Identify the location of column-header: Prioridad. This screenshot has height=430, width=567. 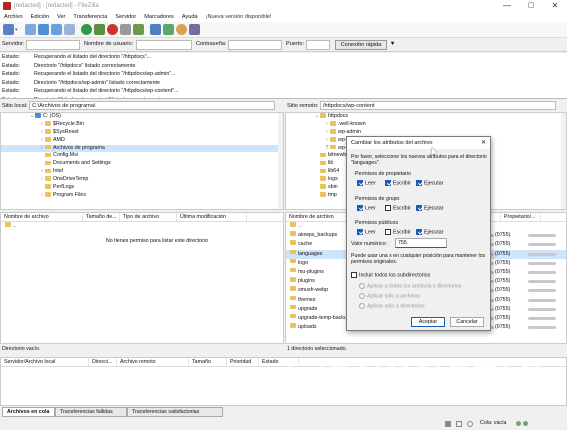
(243, 362).